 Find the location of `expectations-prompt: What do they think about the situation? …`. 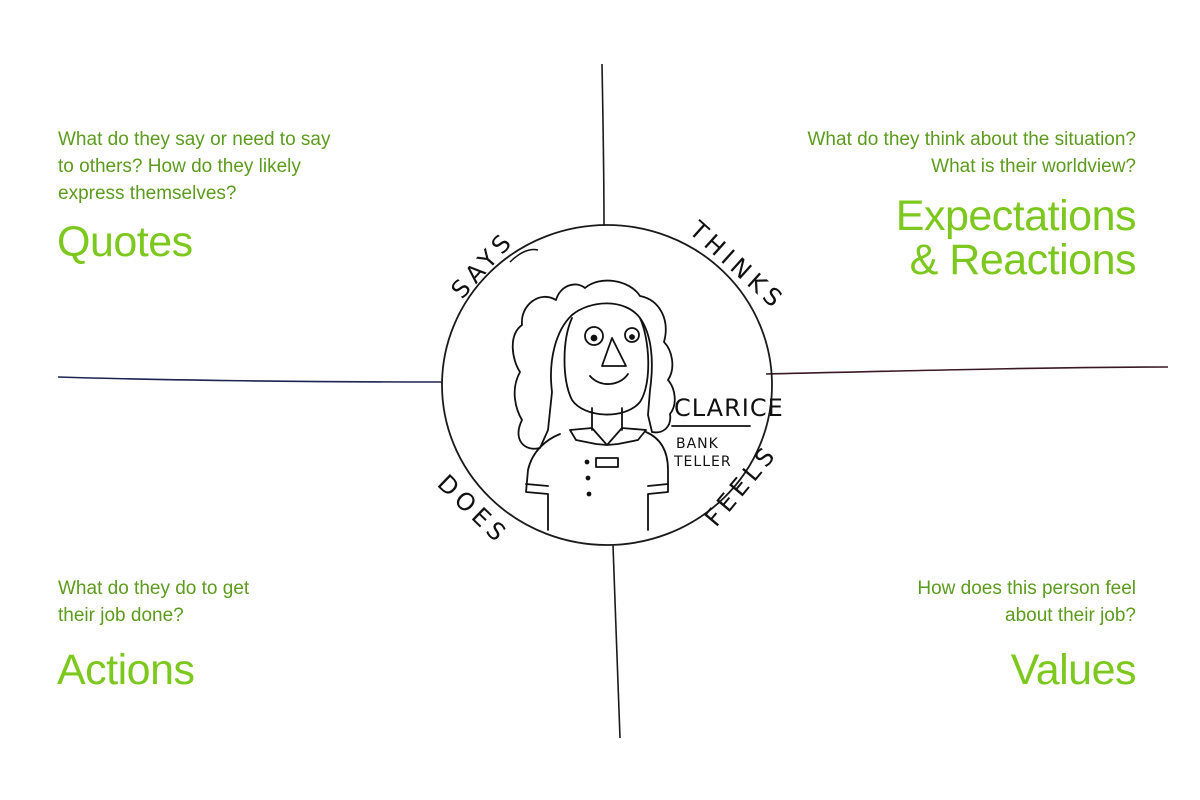

expectations-prompt: What do they think about the situation? … is located at coordinates (972, 153).